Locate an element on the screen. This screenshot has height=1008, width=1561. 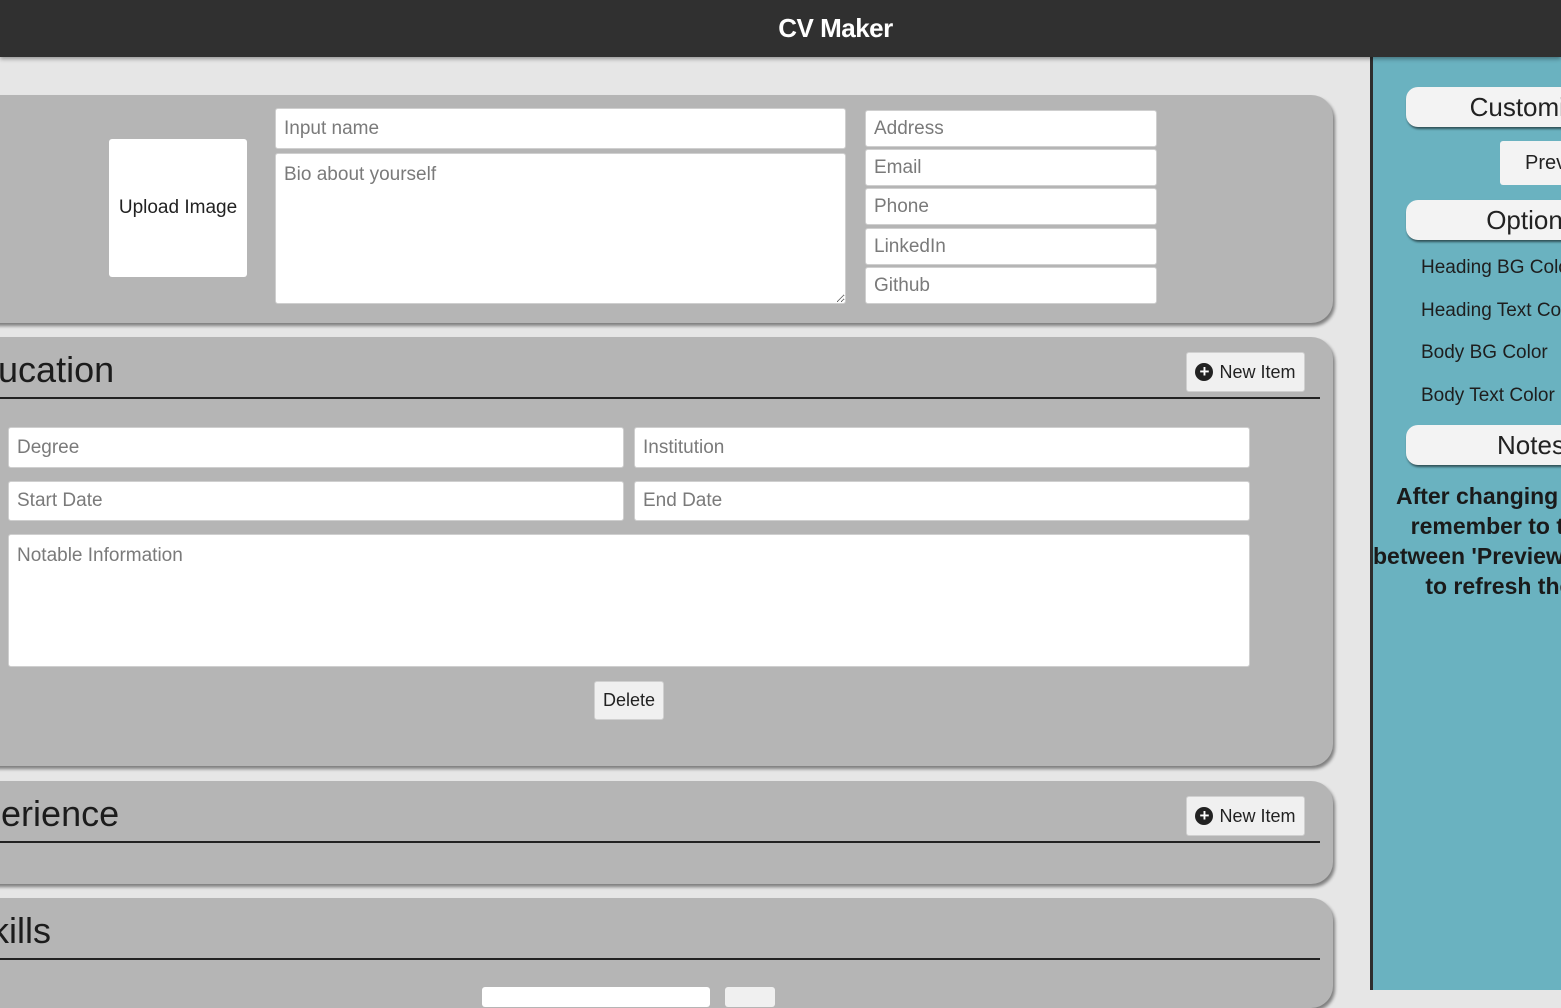
customize-label: Customize is located at coordinates (1515, 106).